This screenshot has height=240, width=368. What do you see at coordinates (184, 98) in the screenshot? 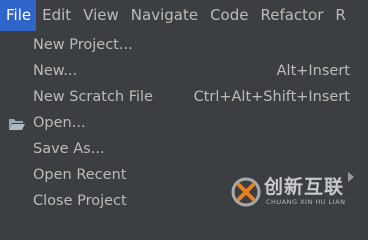
I see `menu-item-new-scratch-file: New Scratch File Ctrl+Alt+Shift+Insert` at bounding box center [184, 98].